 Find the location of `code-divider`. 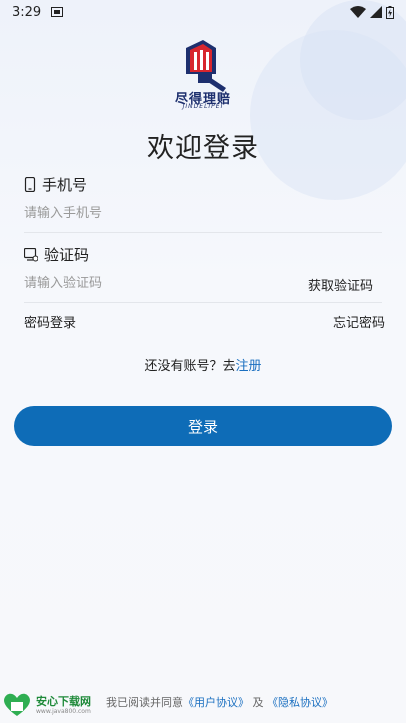

code-divider is located at coordinates (203, 302).